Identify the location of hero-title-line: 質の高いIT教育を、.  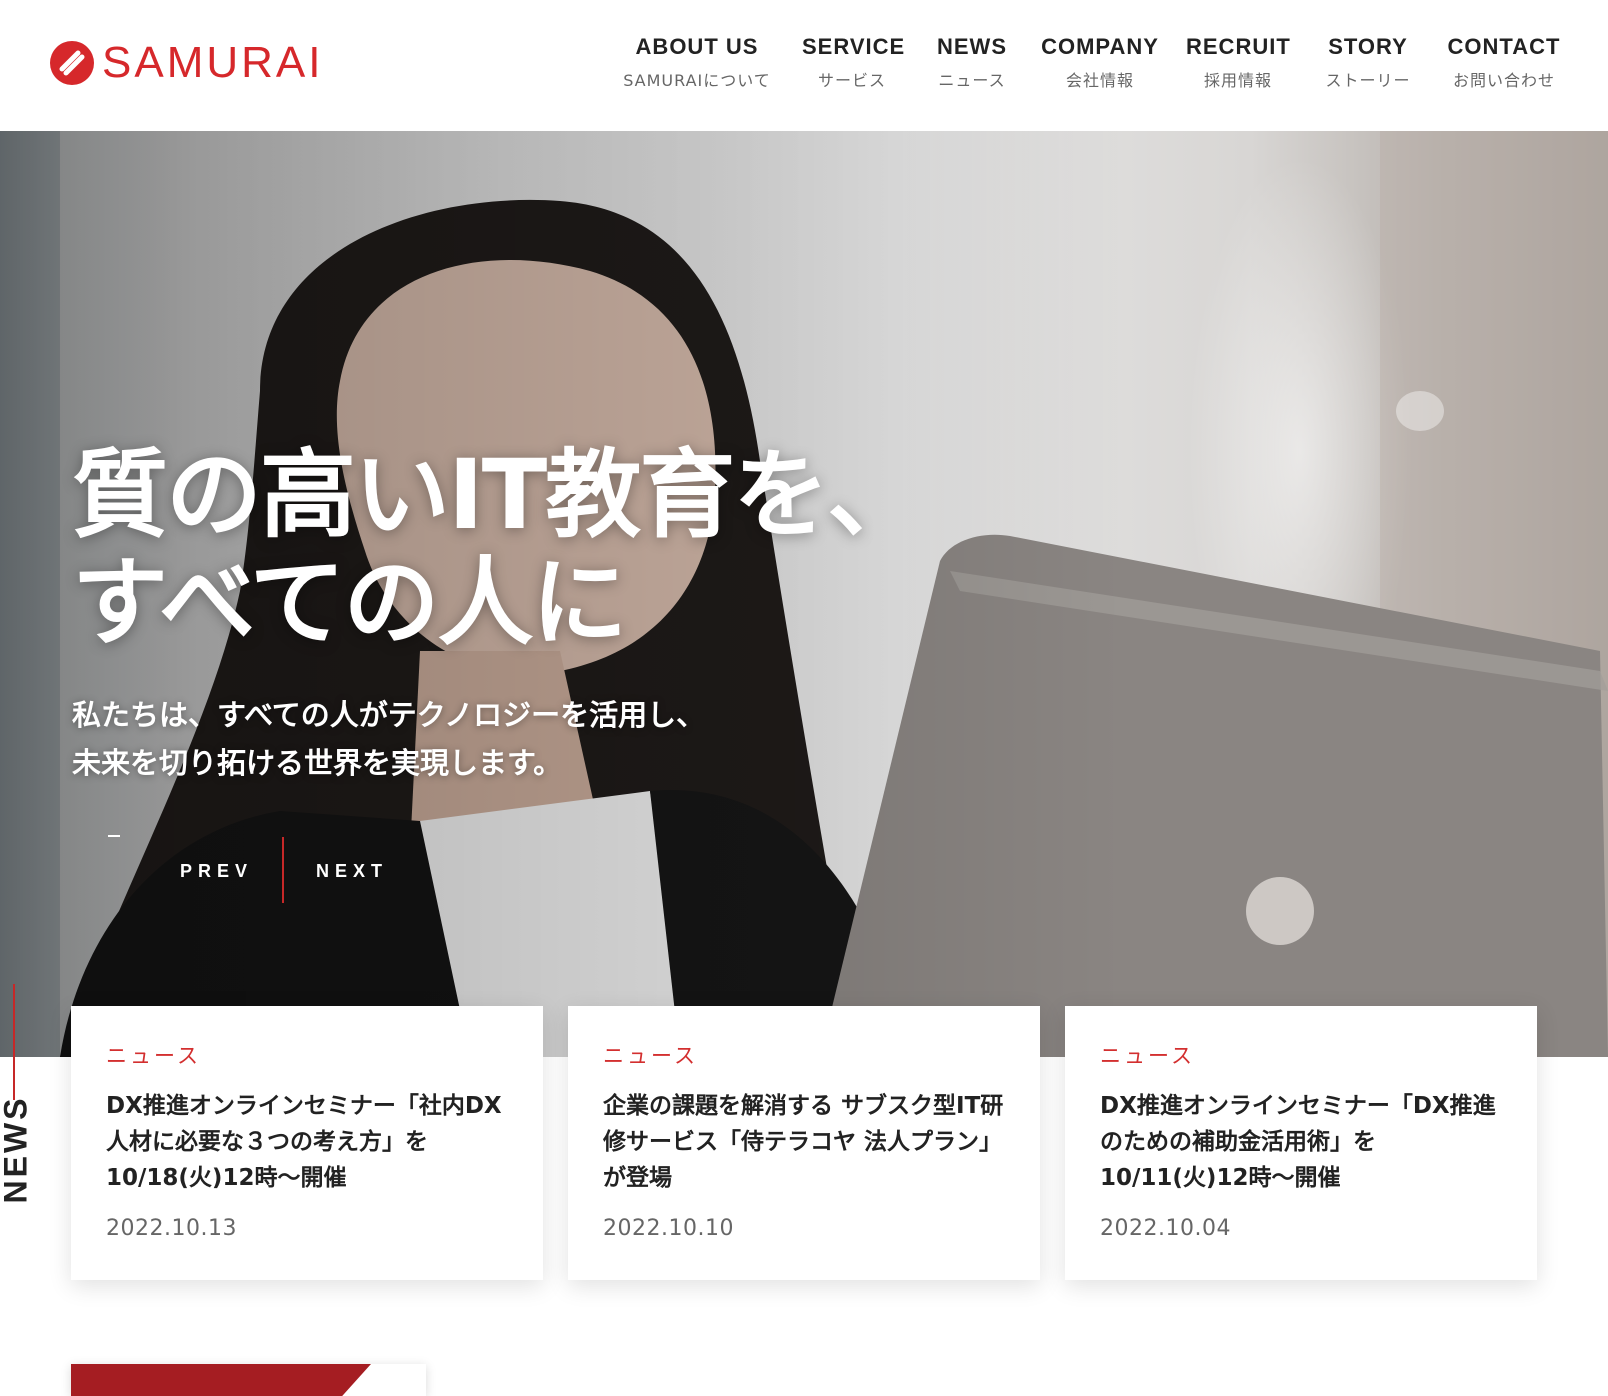
(497, 495).